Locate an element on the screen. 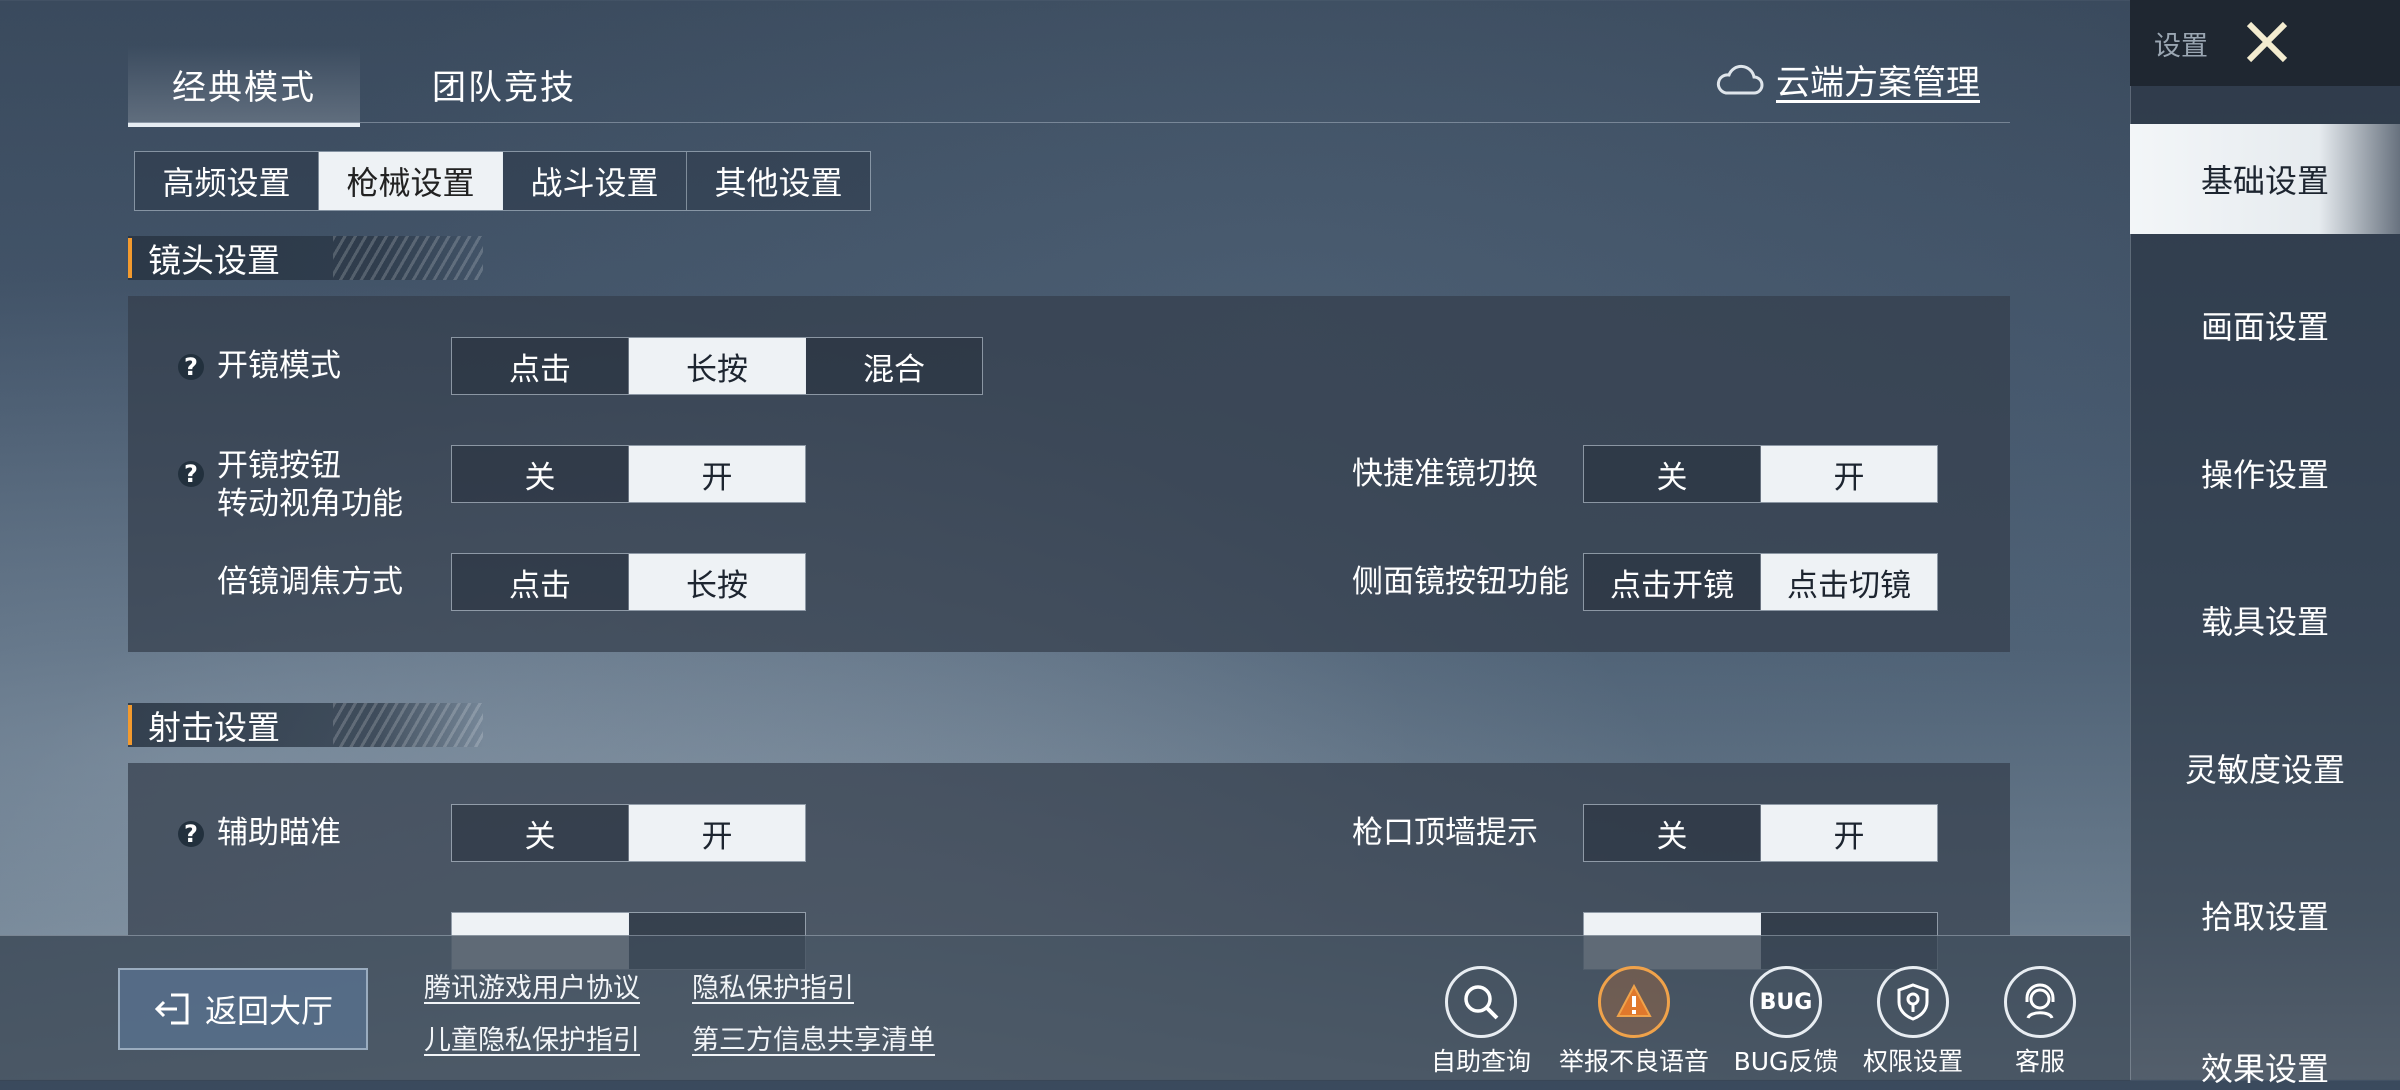  cloud-icon is located at coordinates (1740, 79).